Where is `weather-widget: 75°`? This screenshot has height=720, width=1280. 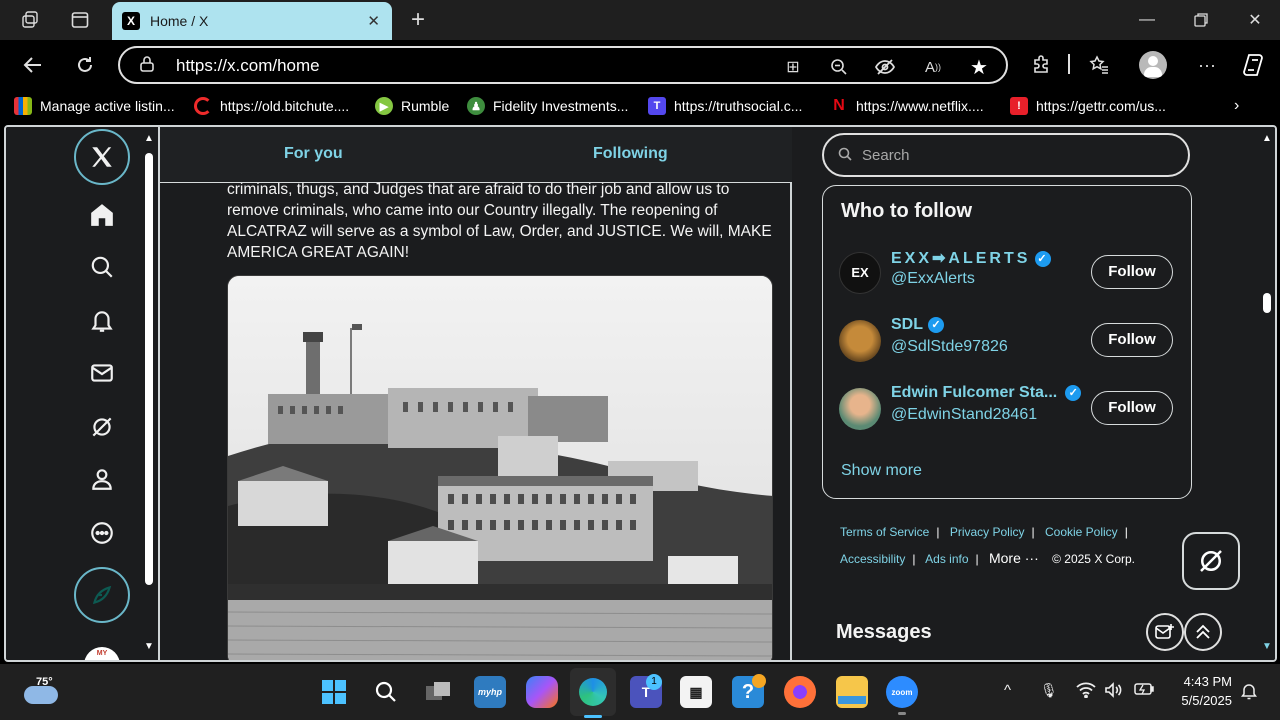
weather-widget: 75° is located at coordinates (43, 691).